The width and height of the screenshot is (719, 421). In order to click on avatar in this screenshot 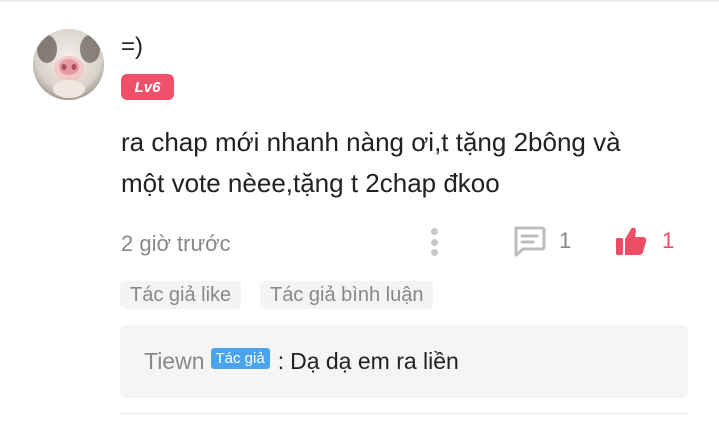, I will do `click(68, 64)`.